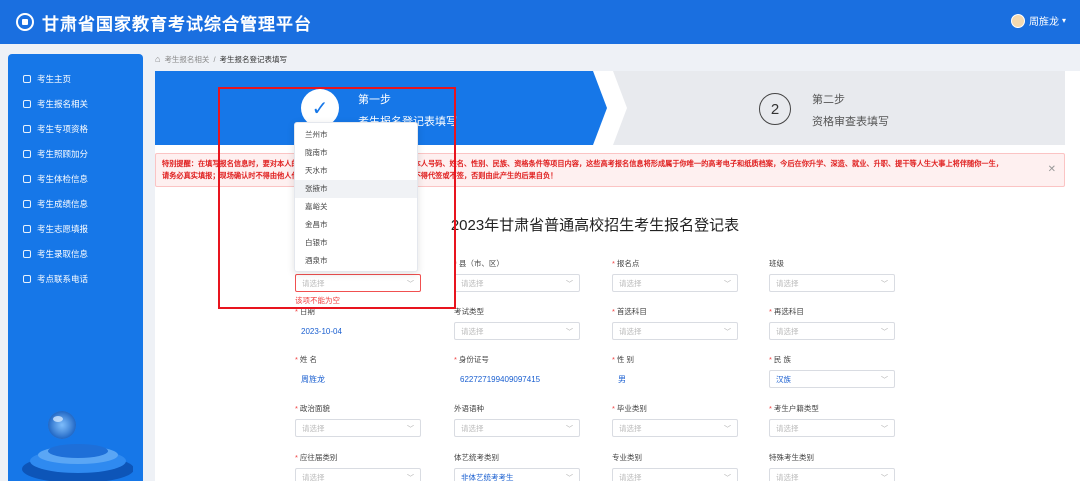 The height and width of the screenshot is (481, 1080). I want to click on site-label: 报名点, so click(628, 263).